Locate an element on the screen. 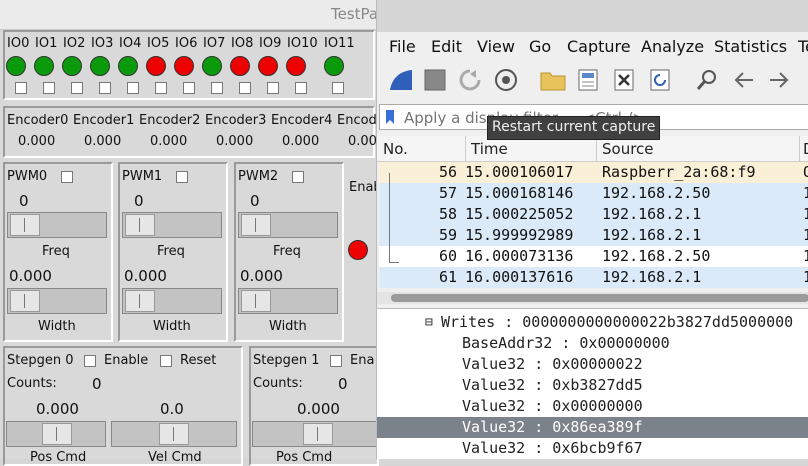 The height and width of the screenshot is (466, 808). io-label: IO0 is located at coordinates (18, 43).